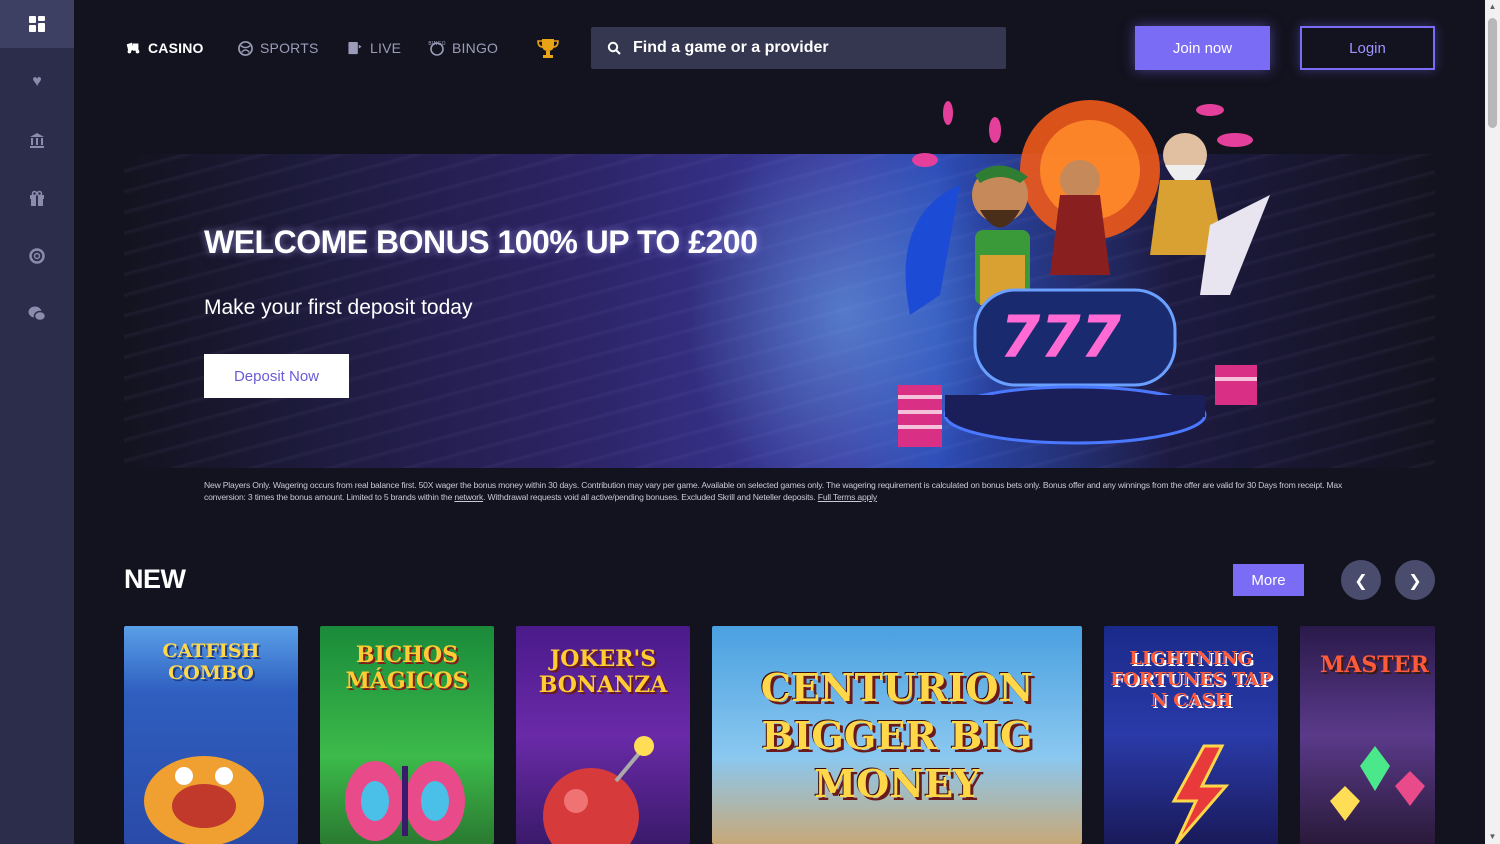 The height and width of the screenshot is (844, 1500). I want to click on chevron-left-icon: ❮, so click(1361, 580).